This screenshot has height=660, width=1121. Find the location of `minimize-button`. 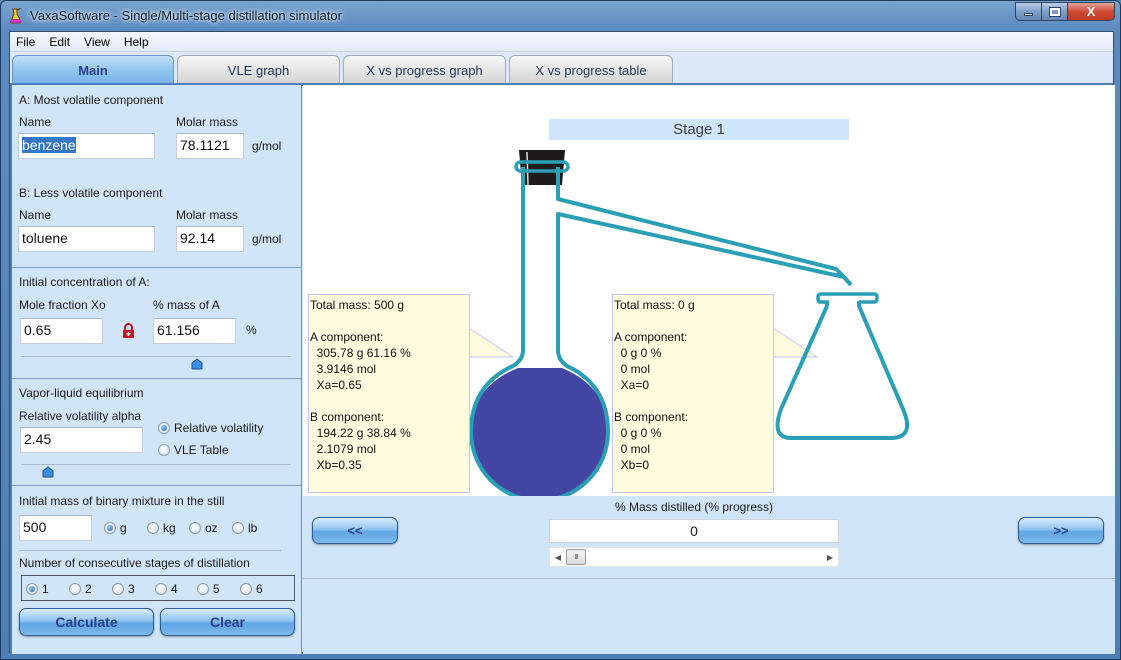

minimize-button is located at coordinates (1028, 11).